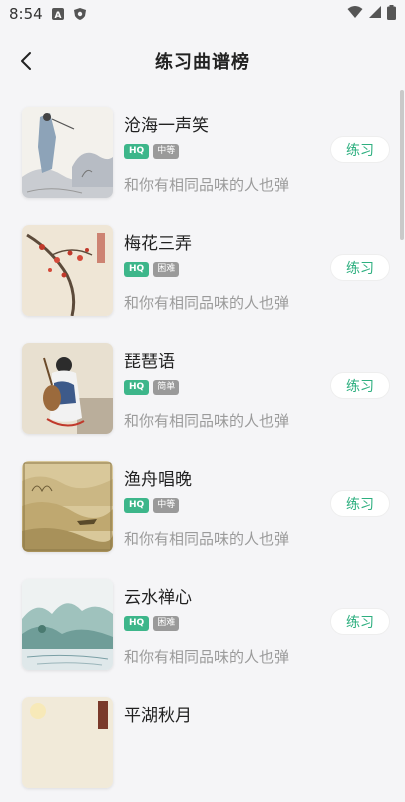 This screenshot has height=802, width=405. I want to click on chevron-left-icon, so click(26, 61).